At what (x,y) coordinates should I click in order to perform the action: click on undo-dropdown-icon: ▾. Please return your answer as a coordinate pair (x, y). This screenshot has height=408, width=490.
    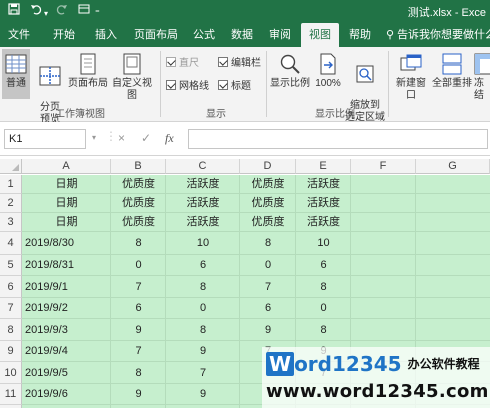
    Looking at the image, I should click on (46, 14).